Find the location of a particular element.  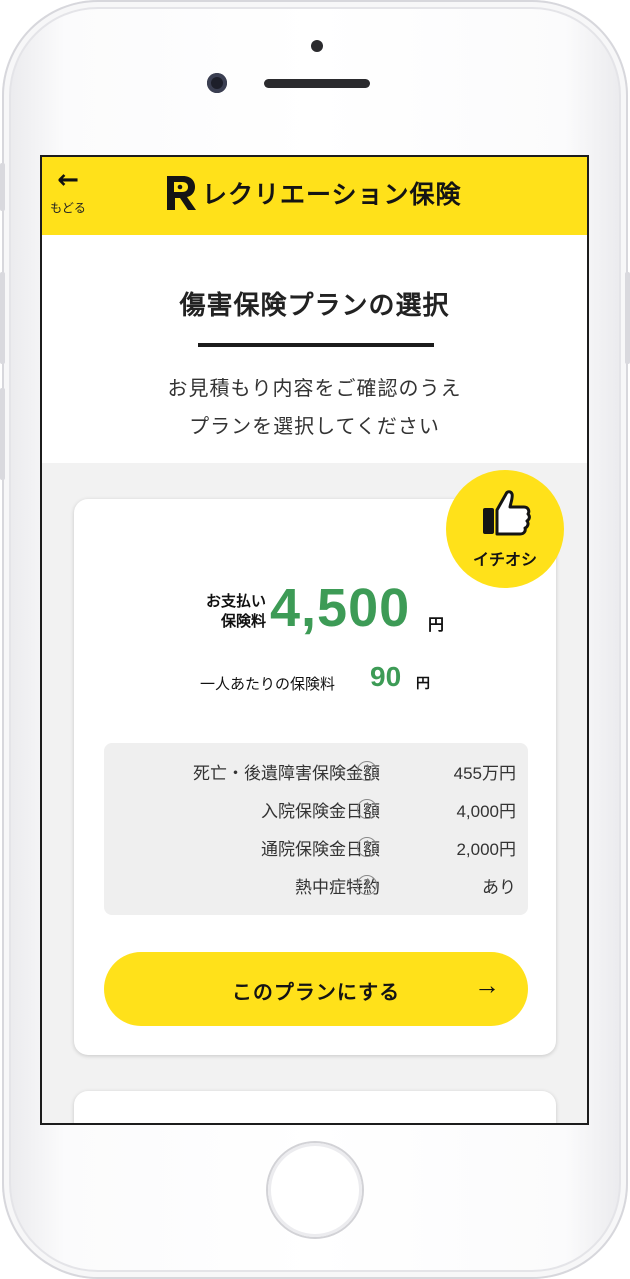

arrow-right-icon: → is located at coordinates (487, 985).